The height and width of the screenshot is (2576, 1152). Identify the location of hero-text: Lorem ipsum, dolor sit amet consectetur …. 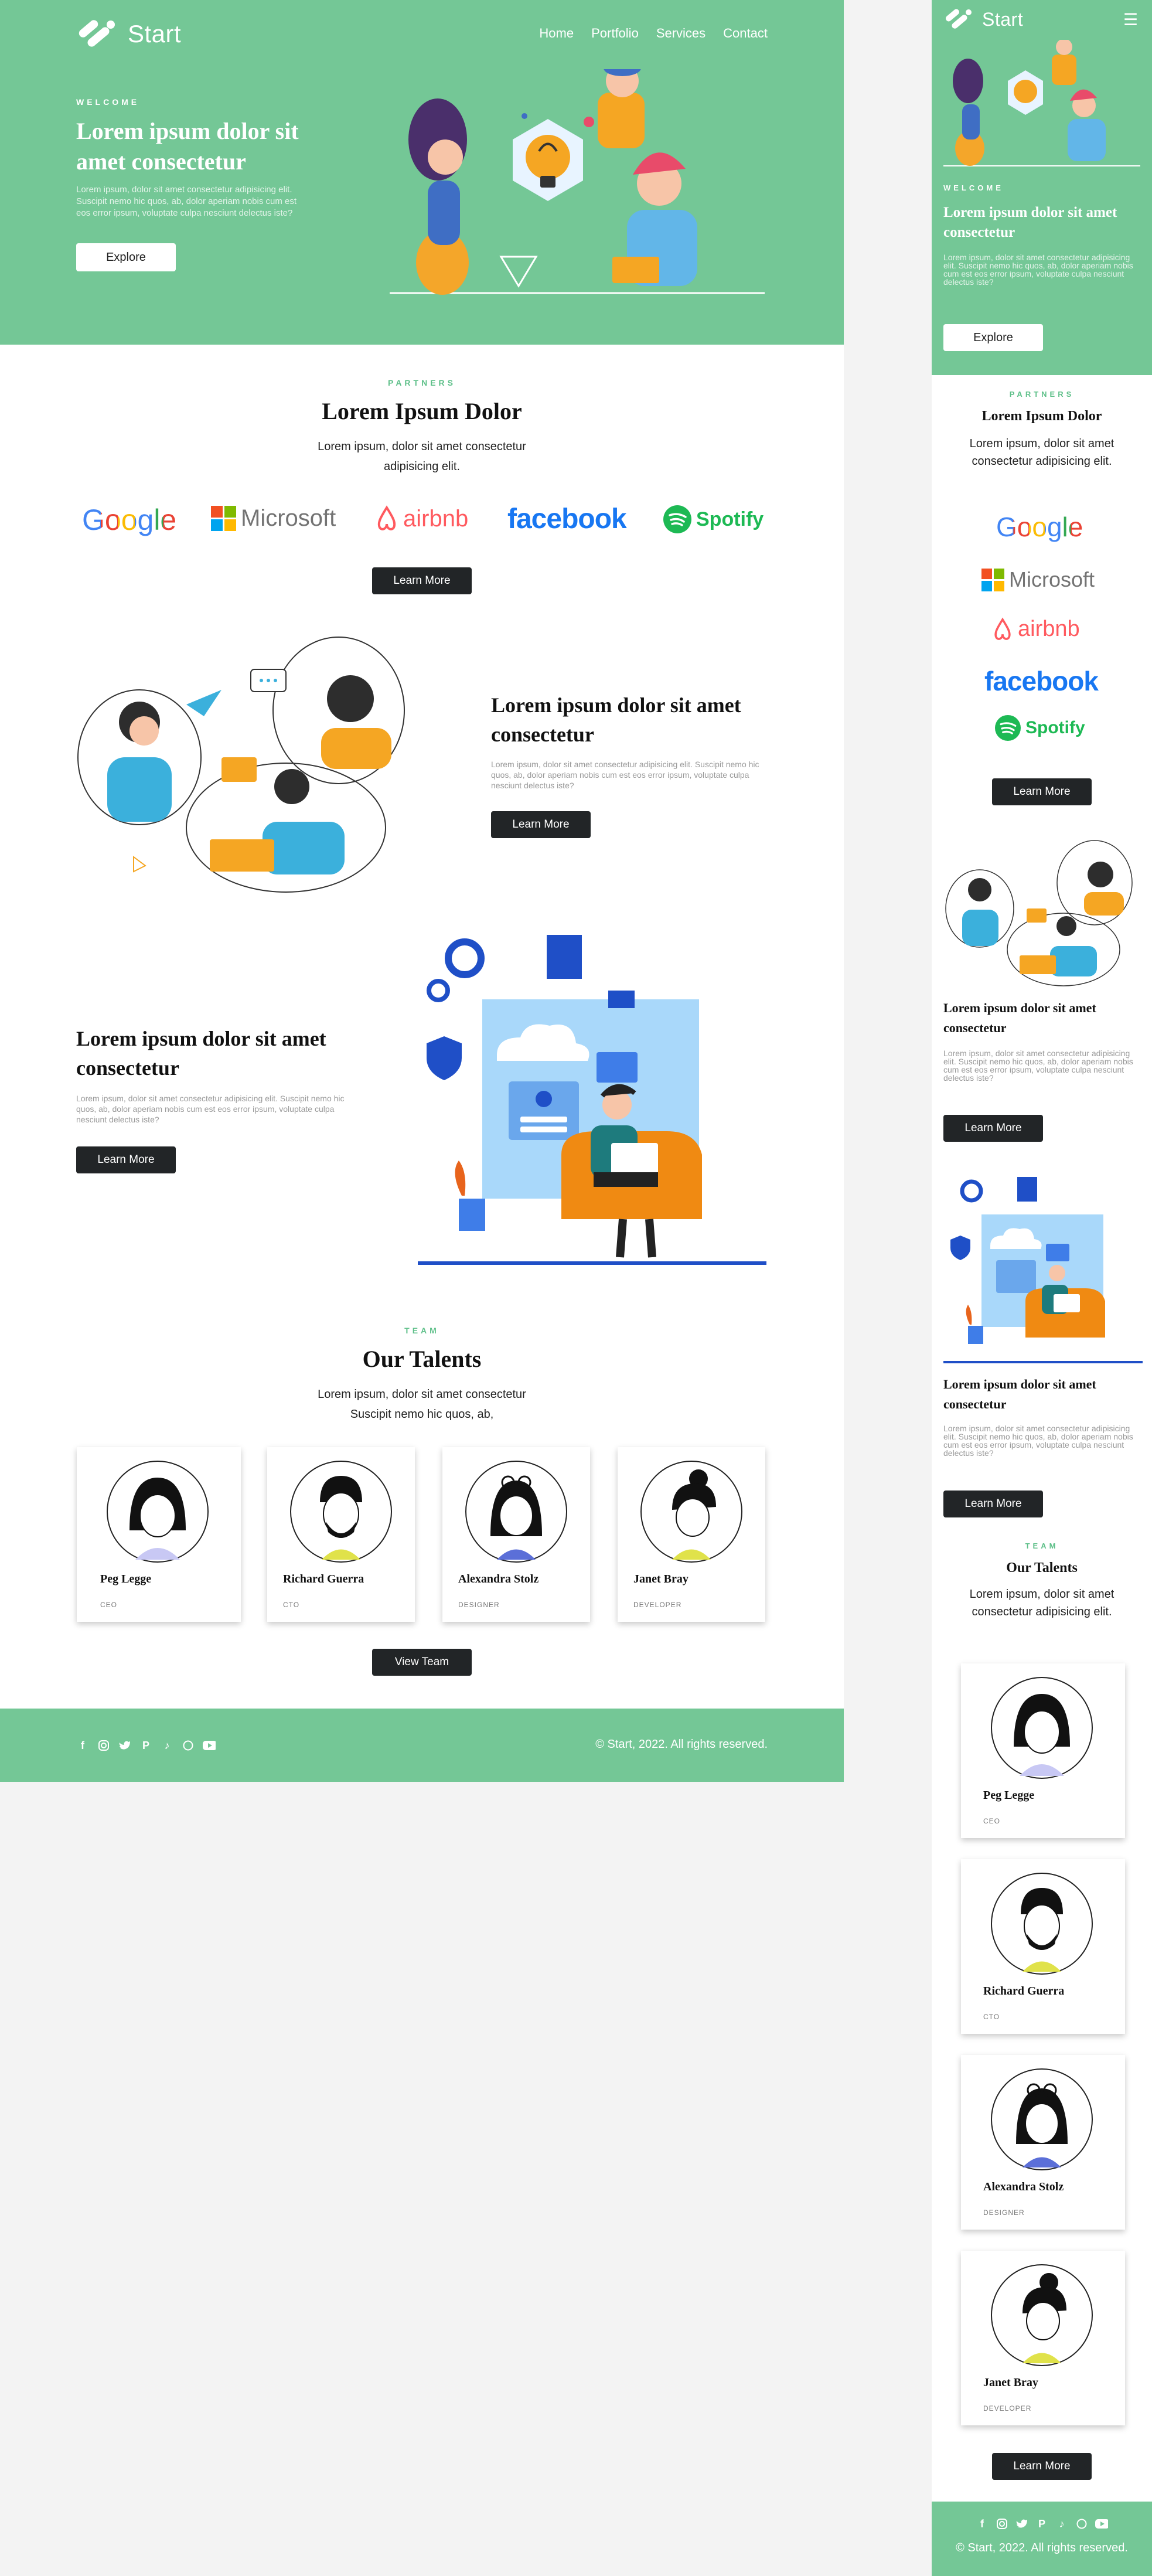
(1038, 270).